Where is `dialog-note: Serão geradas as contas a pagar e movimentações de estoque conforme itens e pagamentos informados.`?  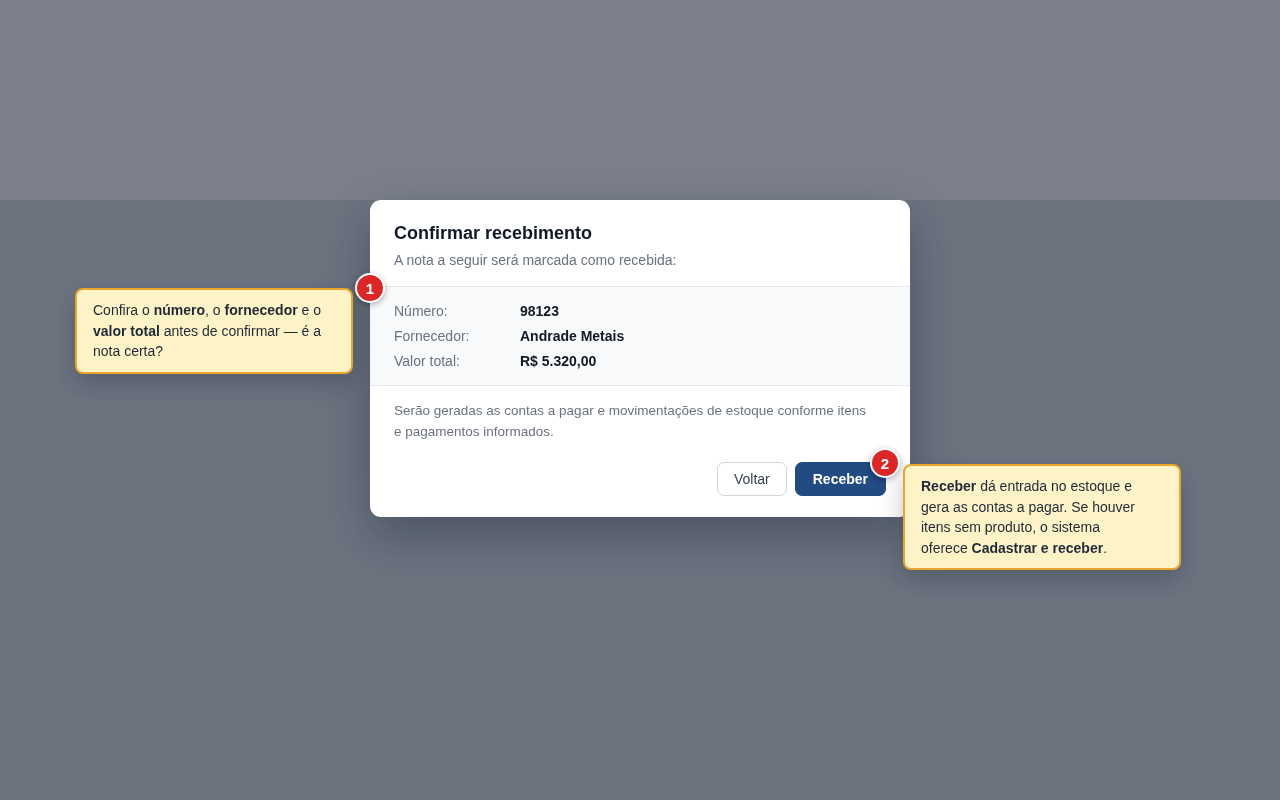 dialog-note: Serão geradas as contas a pagar e movimentações de estoque conforme itens e pagamentos informados. is located at coordinates (631, 421).